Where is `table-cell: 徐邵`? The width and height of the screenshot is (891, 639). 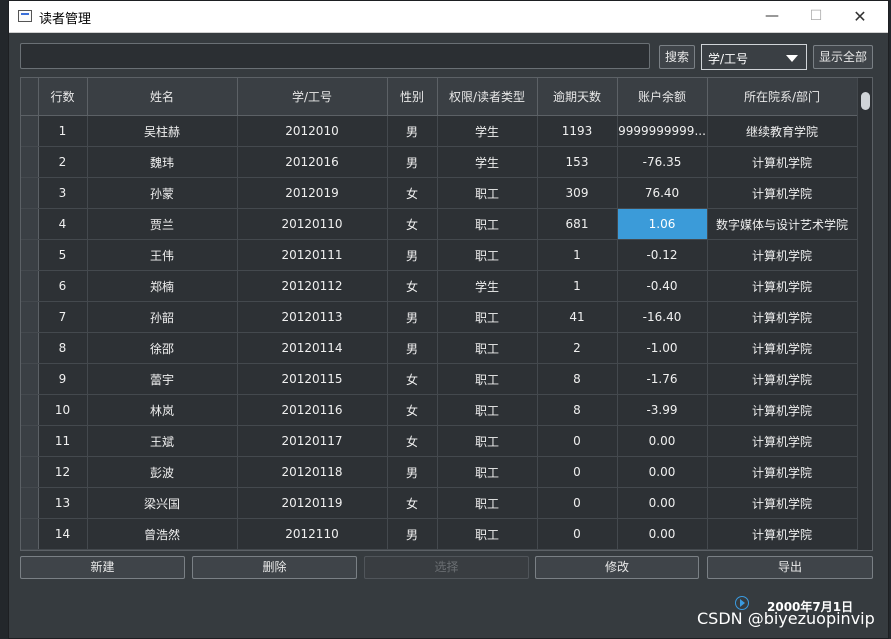
table-cell: 徐邵 is located at coordinates (162, 348).